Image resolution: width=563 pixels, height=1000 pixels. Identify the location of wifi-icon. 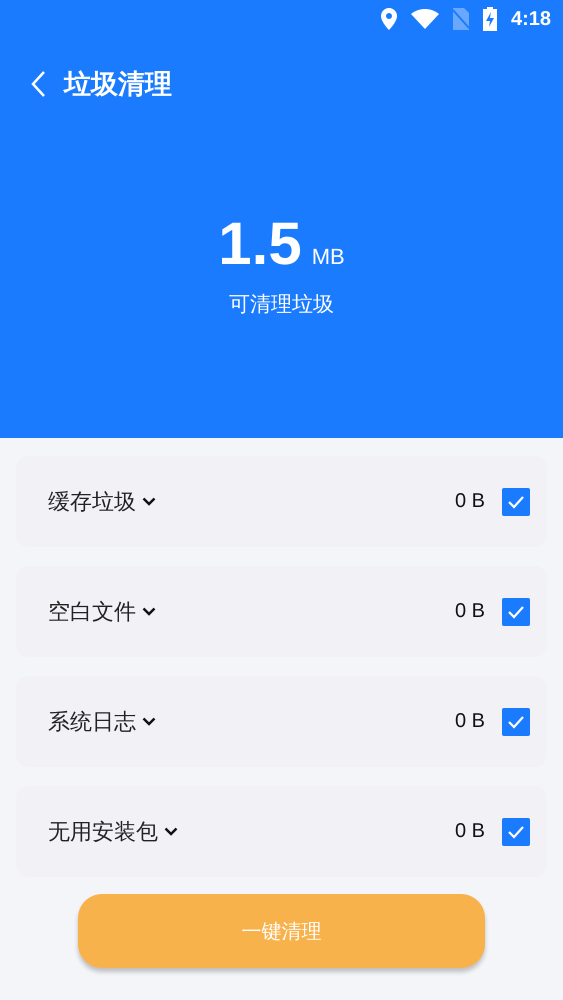
(424, 19).